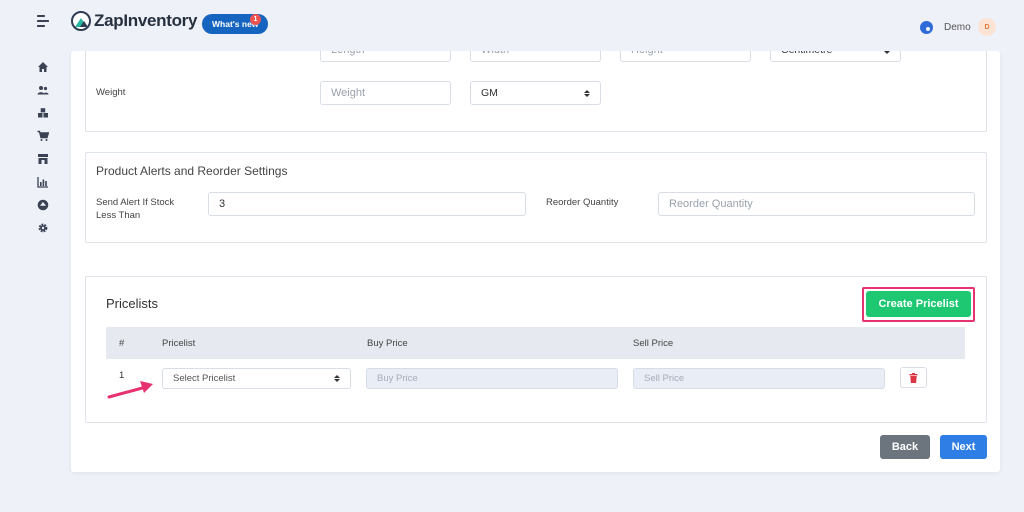 The height and width of the screenshot is (512, 1024). I want to click on reorder-quantity-label: Reorder Quantity, so click(582, 202).